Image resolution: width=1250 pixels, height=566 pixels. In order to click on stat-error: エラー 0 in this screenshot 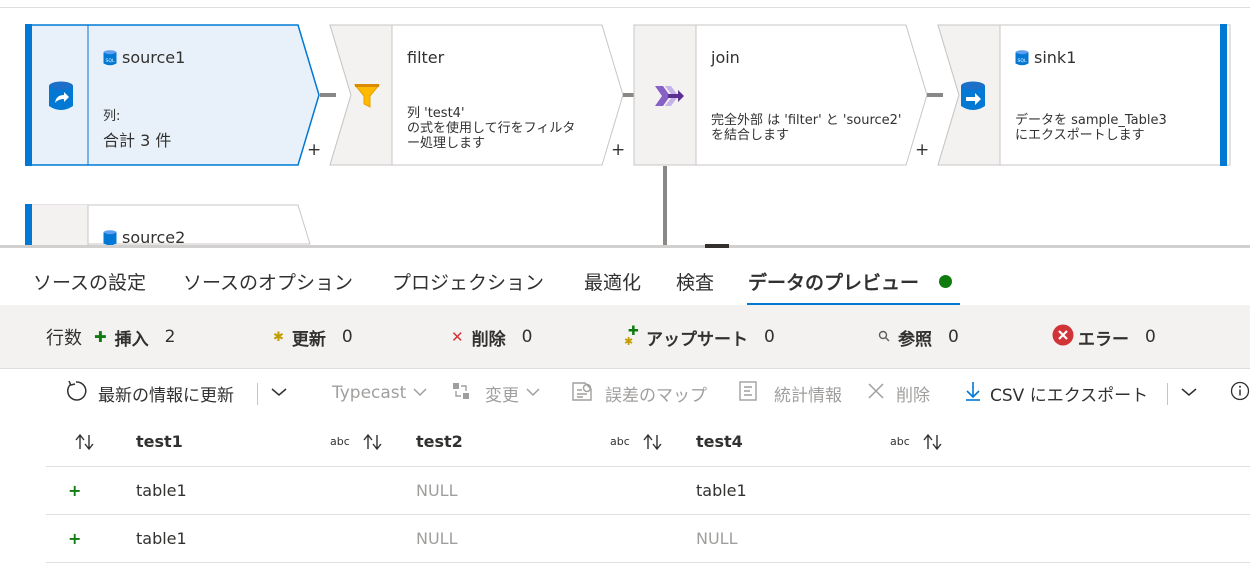, I will do `click(1104, 337)`.